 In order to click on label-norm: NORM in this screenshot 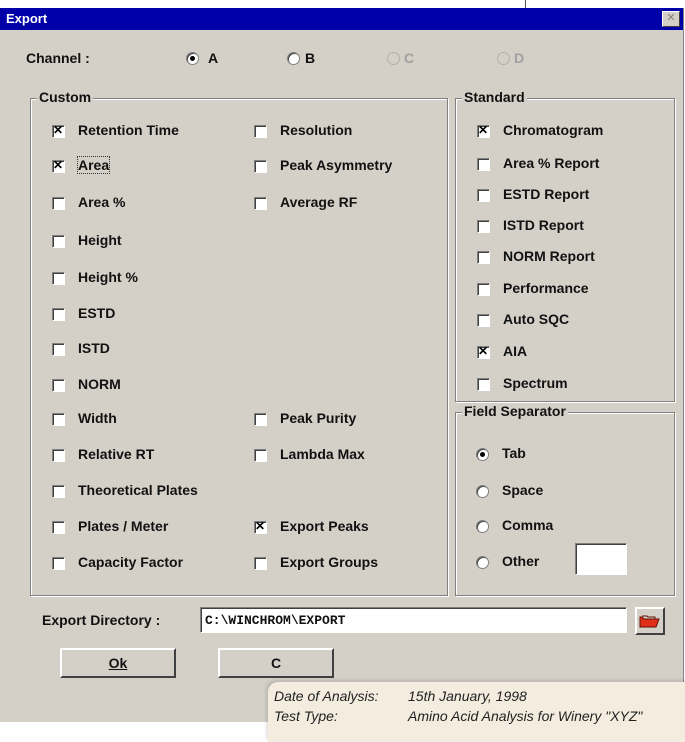, I will do `click(99, 384)`.